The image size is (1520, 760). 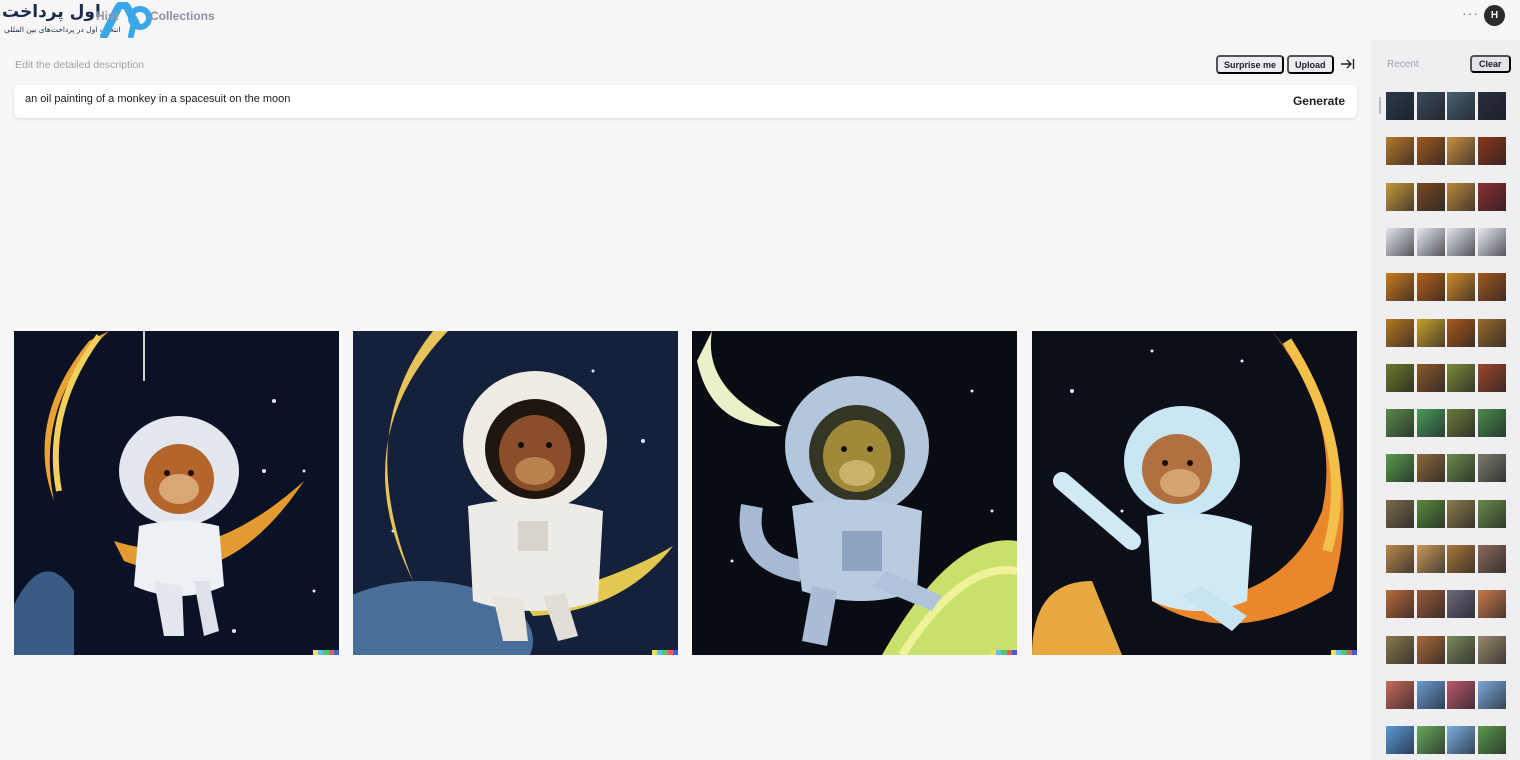 What do you see at coordinates (1380, 105) in the screenshot?
I see `scroll-indicator` at bounding box center [1380, 105].